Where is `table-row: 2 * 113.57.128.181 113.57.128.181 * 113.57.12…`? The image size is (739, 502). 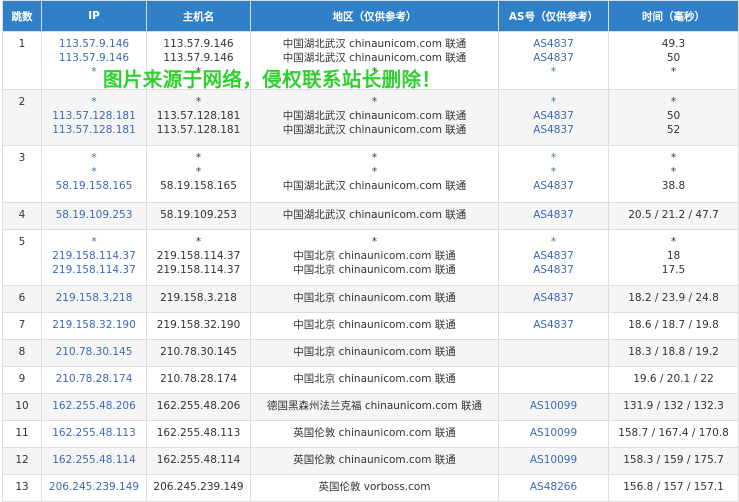 table-row: 2 * 113.57.128.181 113.57.128.181 * 113.57.12… is located at coordinates (370, 117).